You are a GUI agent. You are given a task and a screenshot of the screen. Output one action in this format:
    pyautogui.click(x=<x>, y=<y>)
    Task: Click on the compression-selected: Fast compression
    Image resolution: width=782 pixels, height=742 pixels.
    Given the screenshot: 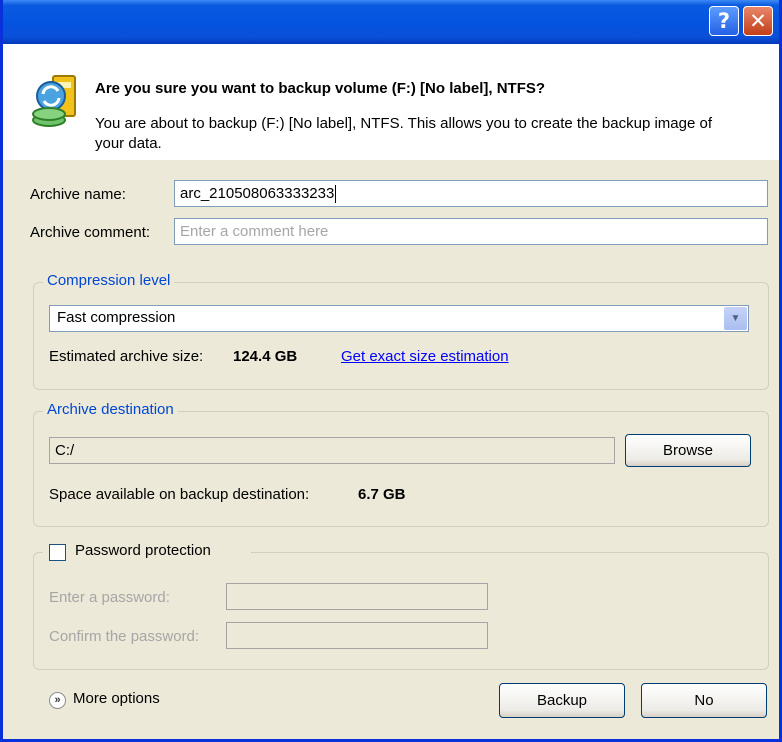 What is the action you would take?
    pyautogui.click(x=116, y=317)
    